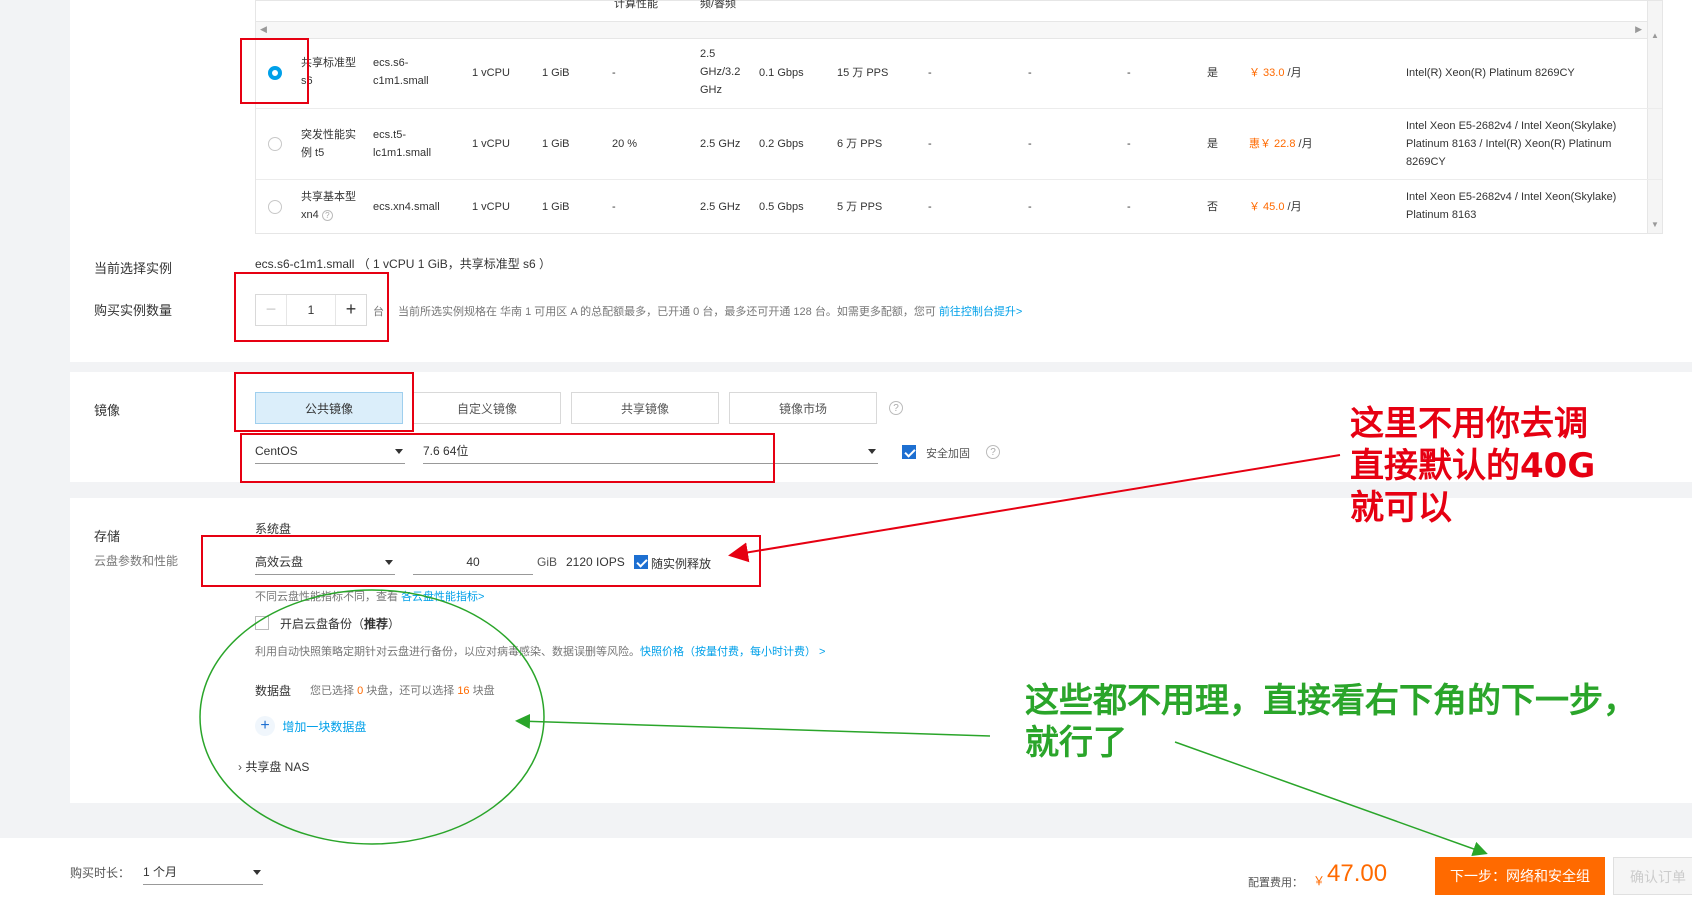  Describe the element at coordinates (753, 725) in the screenshot. I see `green-arrow-left` at that location.